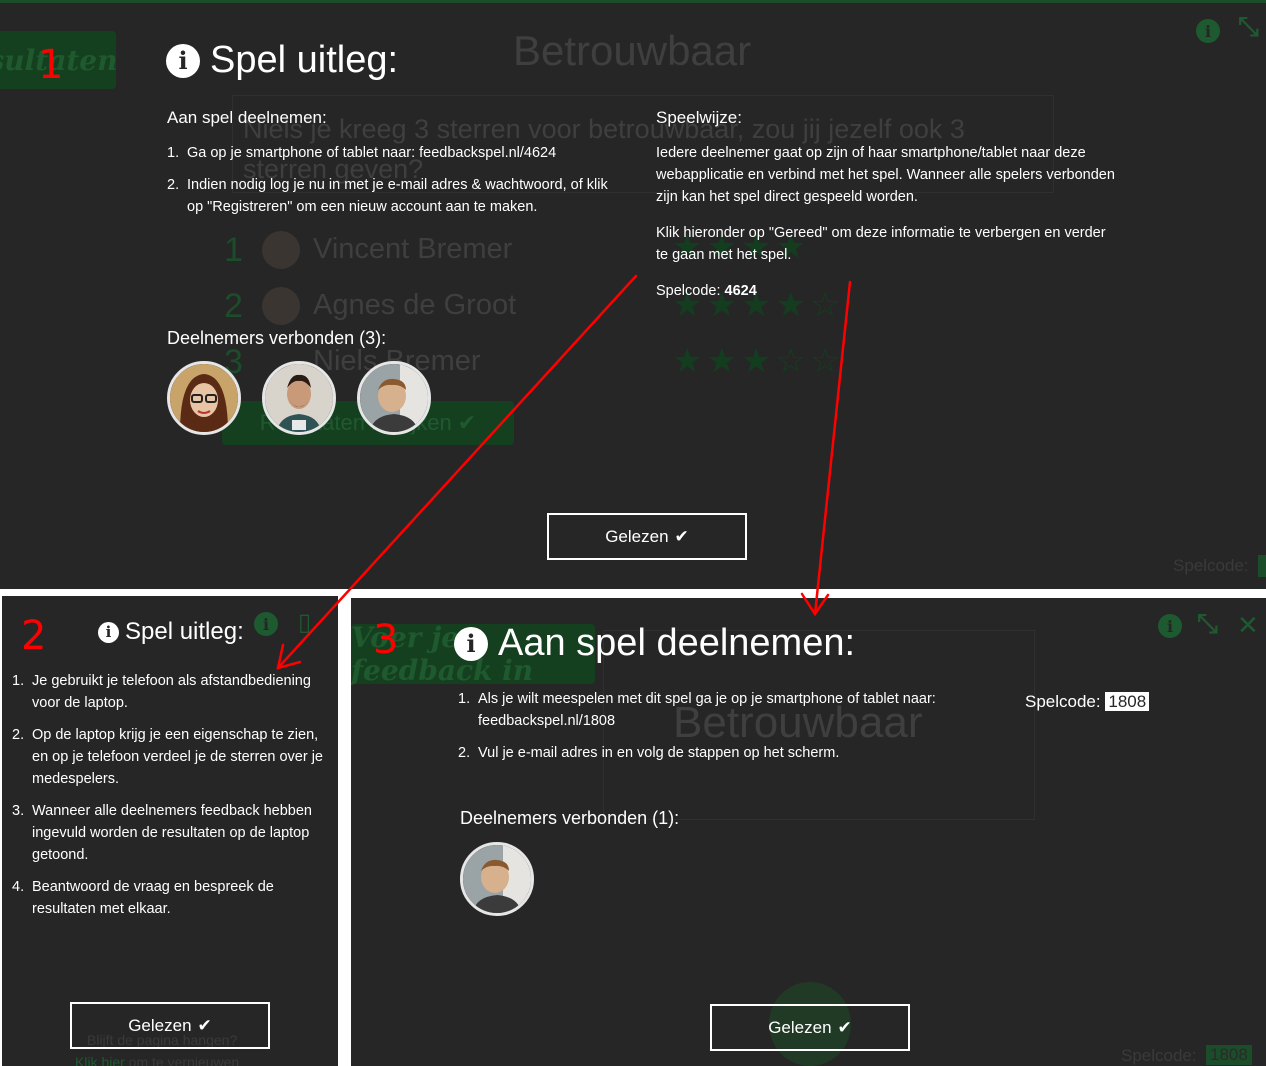 The width and height of the screenshot is (1266, 1066). What do you see at coordinates (413, 249) in the screenshot?
I see `bg-name-1: Vincent Bremer` at bounding box center [413, 249].